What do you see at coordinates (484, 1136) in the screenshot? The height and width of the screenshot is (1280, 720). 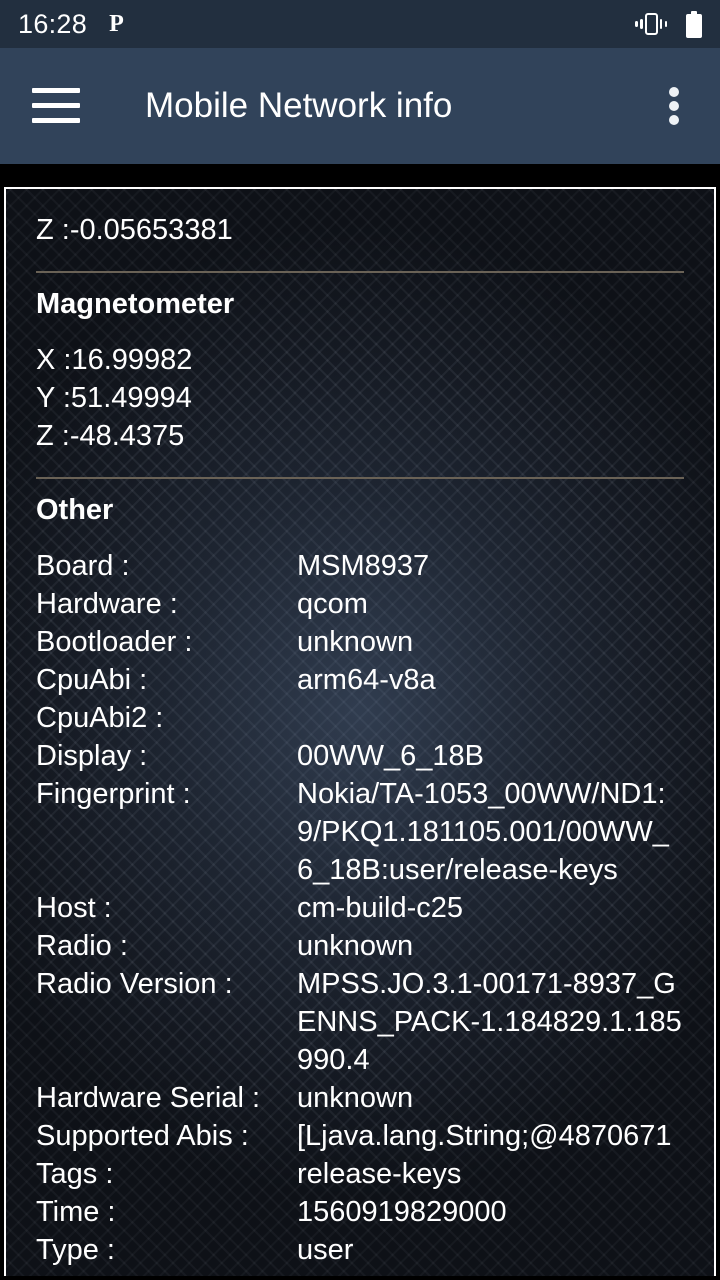 I see `info-value: [Ljava.lang.String;@4870671` at bounding box center [484, 1136].